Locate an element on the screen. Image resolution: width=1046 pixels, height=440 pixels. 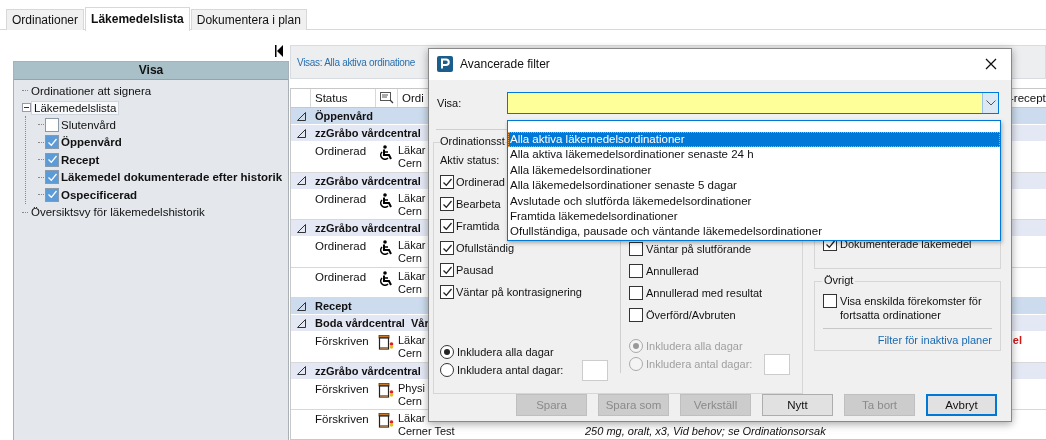
tree-item: Översiktsvy för läkemedelshistorik is located at coordinates (118, 212).